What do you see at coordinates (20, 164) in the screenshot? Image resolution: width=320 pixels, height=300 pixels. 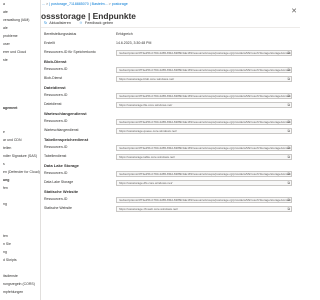 I see `sidebar-item: s` at bounding box center [20, 164].